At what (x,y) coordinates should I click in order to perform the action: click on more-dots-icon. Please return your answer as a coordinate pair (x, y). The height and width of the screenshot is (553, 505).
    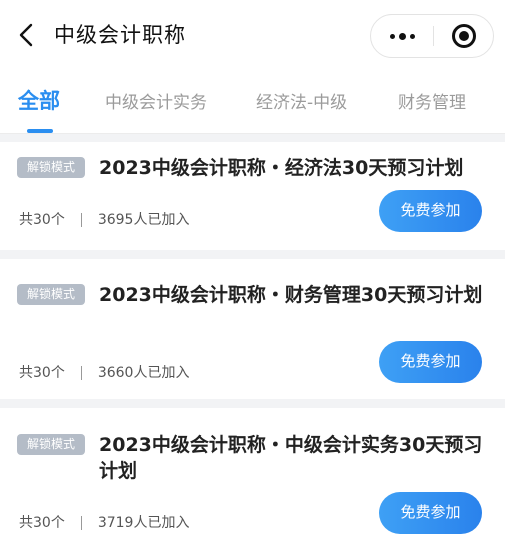
    Looking at the image, I should click on (402, 36).